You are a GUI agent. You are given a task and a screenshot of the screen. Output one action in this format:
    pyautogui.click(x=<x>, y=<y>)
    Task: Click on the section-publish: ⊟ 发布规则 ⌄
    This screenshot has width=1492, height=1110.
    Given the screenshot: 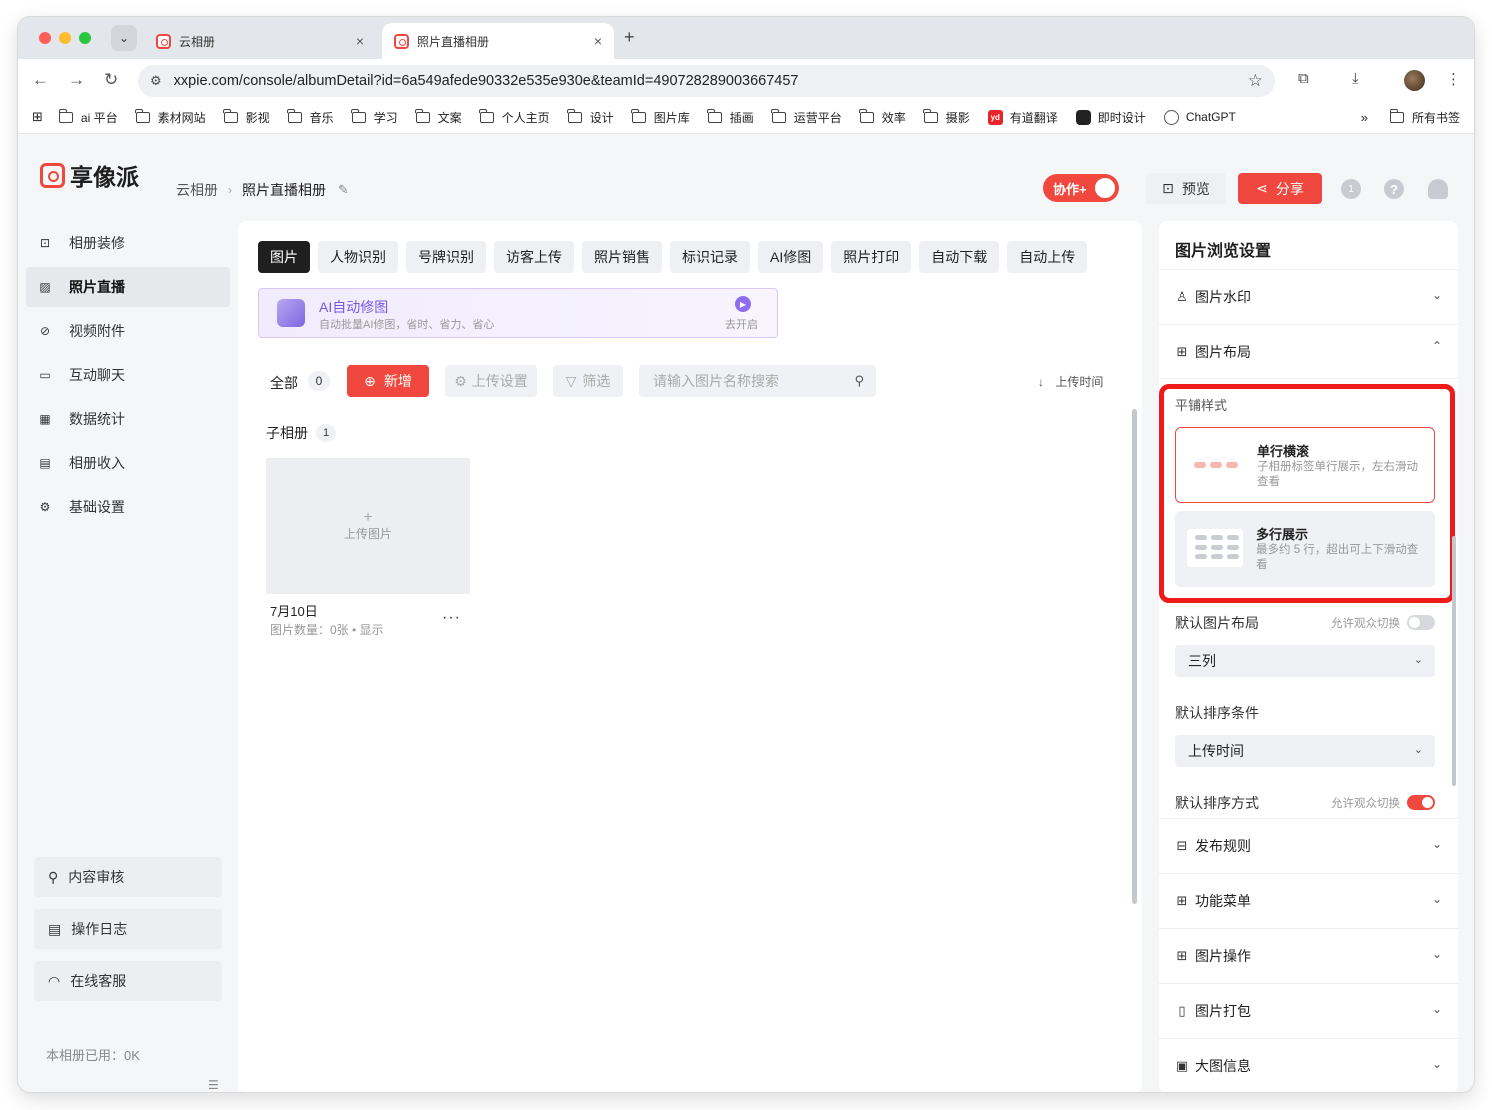 What is the action you would take?
    pyautogui.click(x=1308, y=845)
    